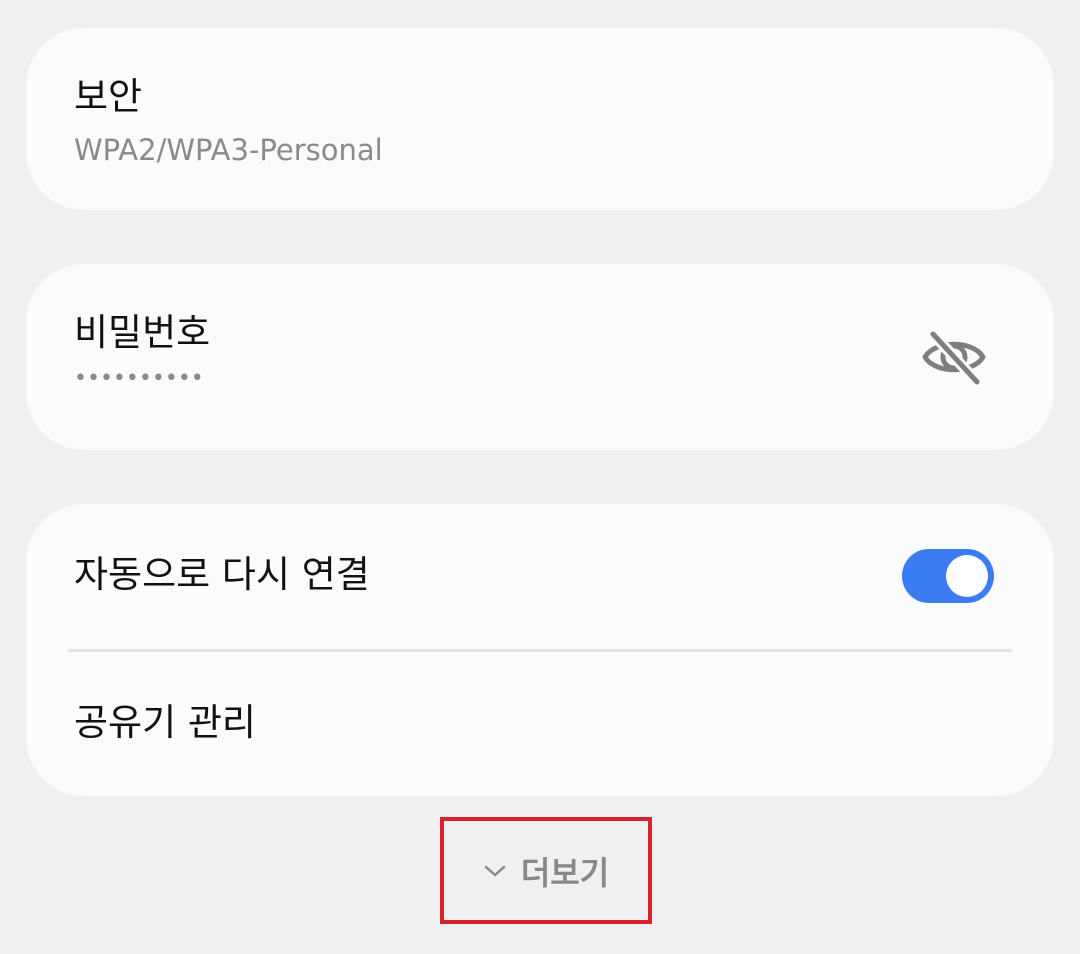 The height and width of the screenshot is (954, 1080). I want to click on more-button: 더보기, so click(546, 870).